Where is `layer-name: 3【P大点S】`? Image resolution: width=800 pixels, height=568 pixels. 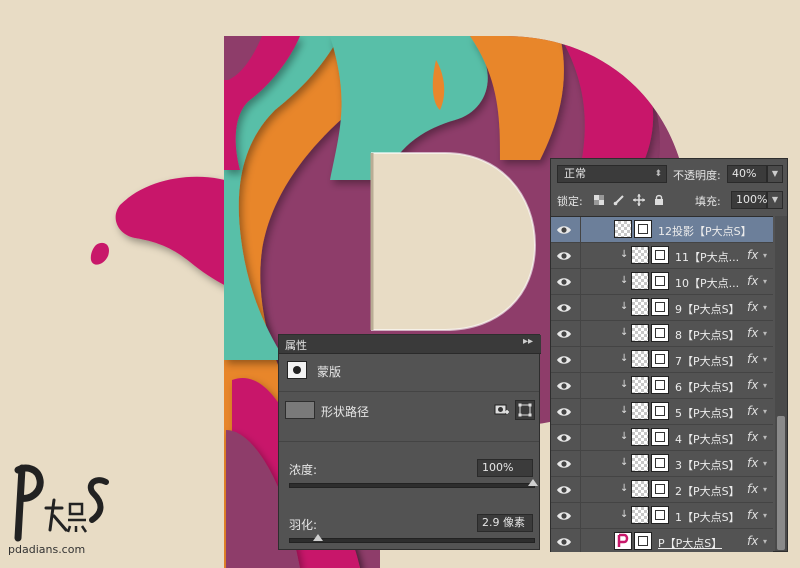 layer-name: 3【P大点S】 is located at coordinates (707, 465).